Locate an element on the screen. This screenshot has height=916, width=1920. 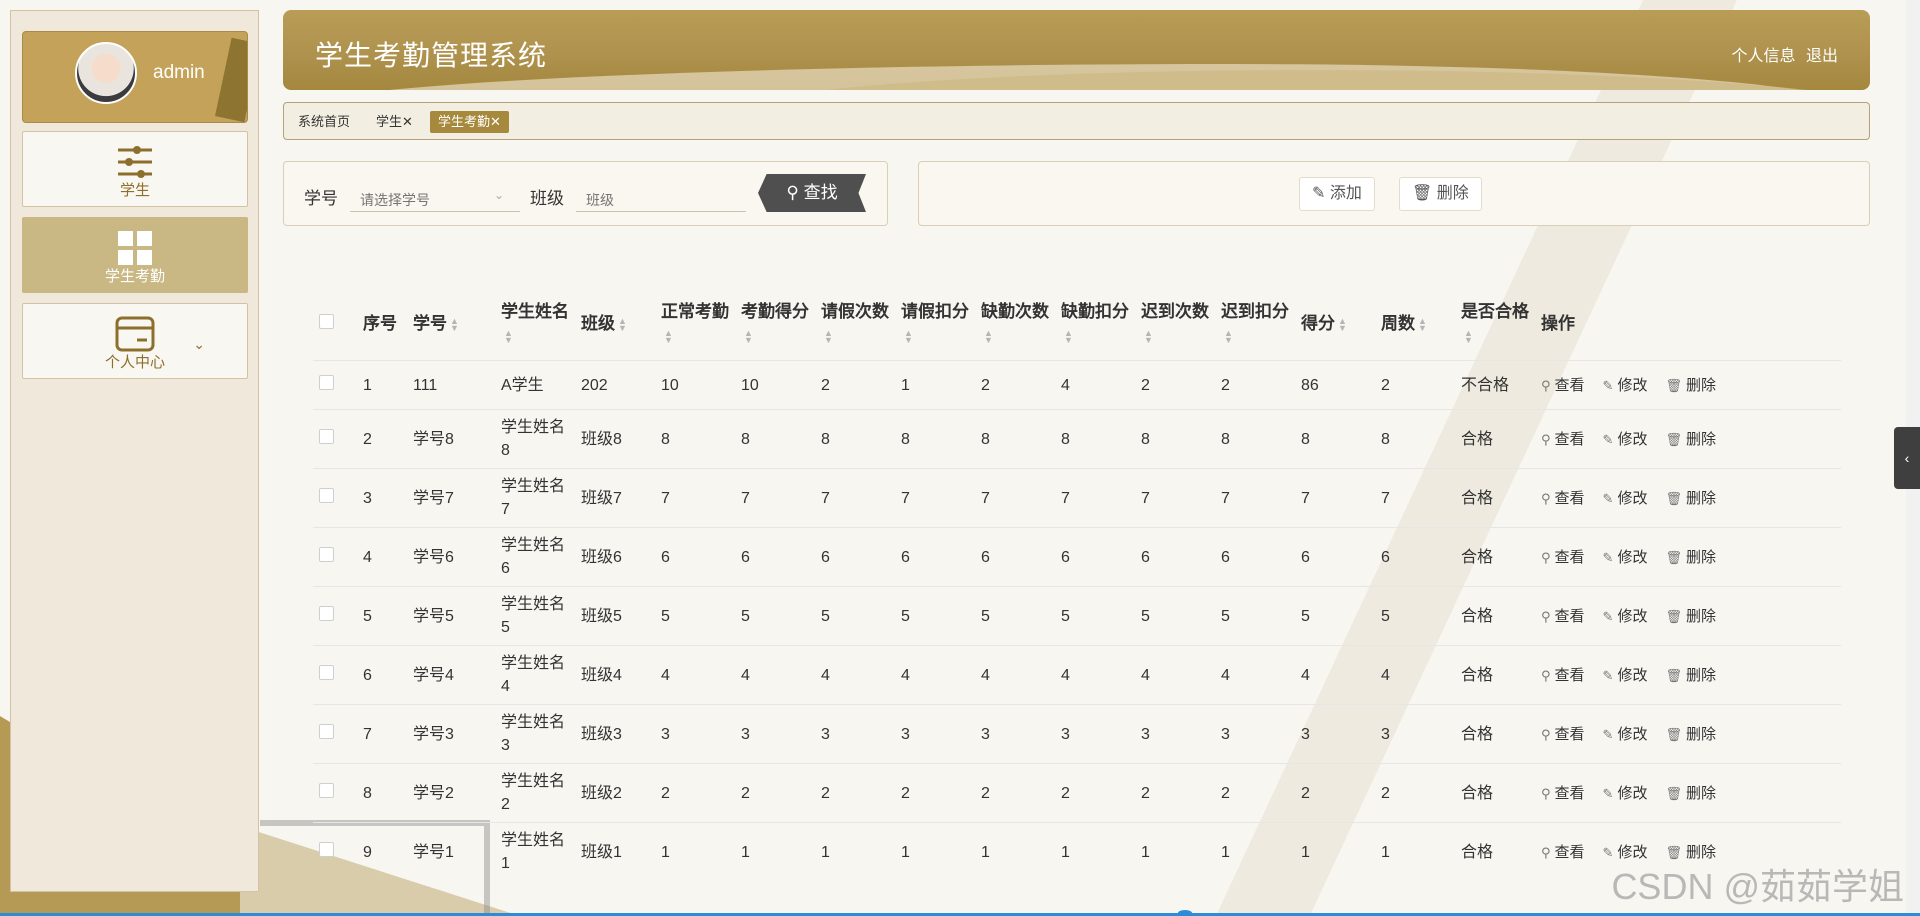
column-header: 正常考勤▲ ▼ is located at coordinates (695, 324).